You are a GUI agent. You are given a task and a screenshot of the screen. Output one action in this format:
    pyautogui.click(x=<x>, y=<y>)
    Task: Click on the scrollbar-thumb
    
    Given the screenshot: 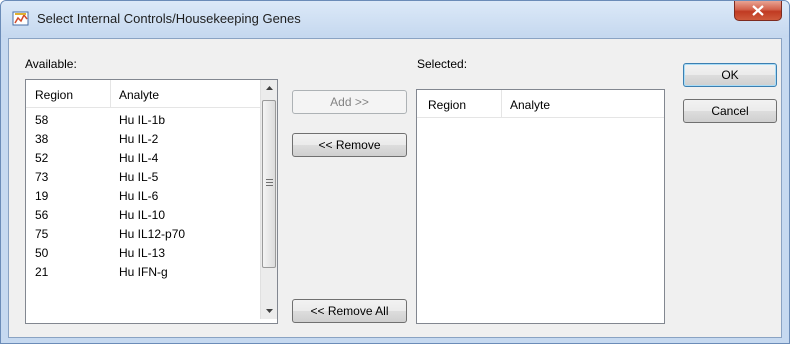 What is the action you would take?
    pyautogui.click(x=269, y=184)
    